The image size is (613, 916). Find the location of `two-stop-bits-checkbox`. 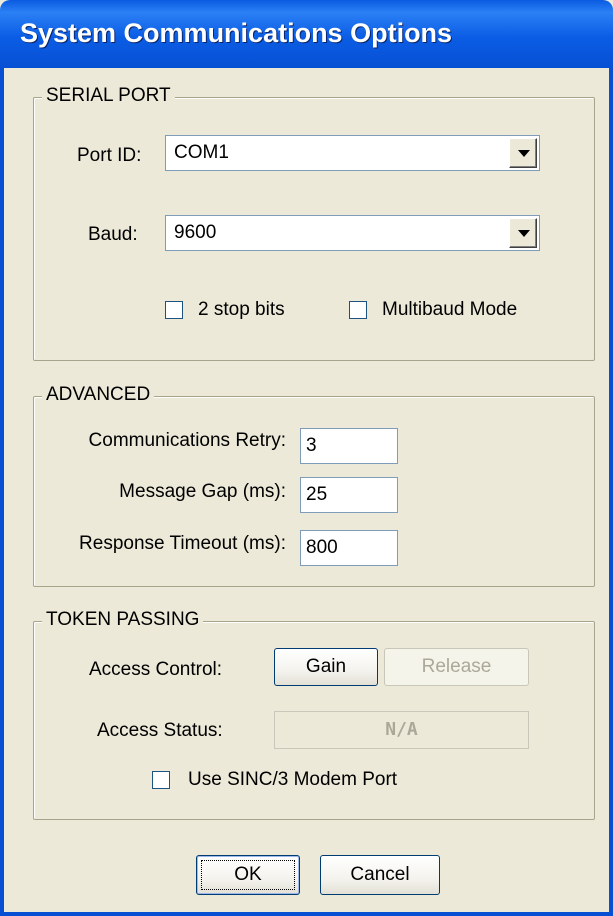

two-stop-bits-checkbox is located at coordinates (174, 310).